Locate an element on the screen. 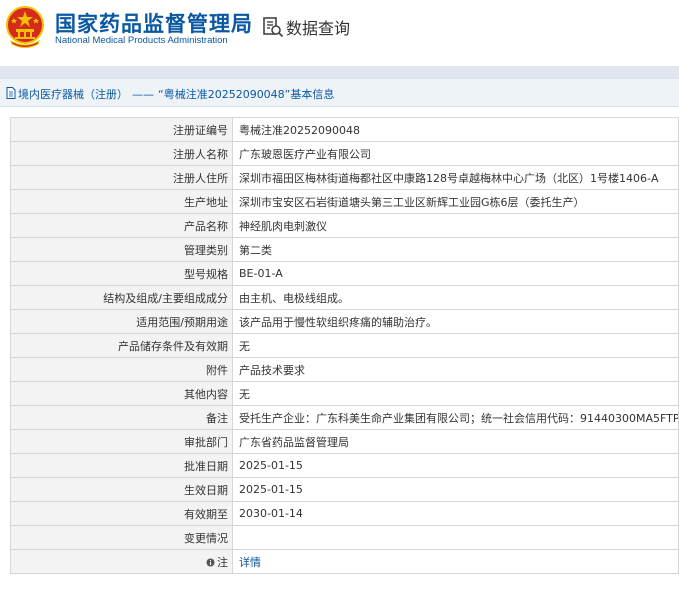 This screenshot has width=679, height=590. table-row: 批准日期 2025-01-15 is located at coordinates (344, 465).